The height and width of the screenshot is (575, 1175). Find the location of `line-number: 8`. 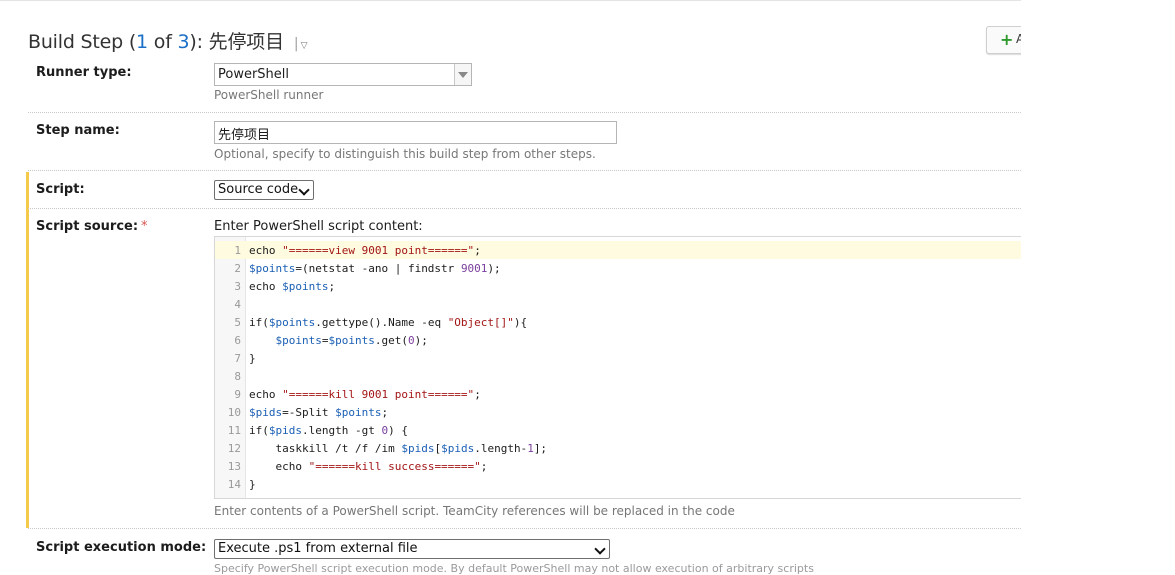

line-number: 8 is located at coordinates (237, 376).